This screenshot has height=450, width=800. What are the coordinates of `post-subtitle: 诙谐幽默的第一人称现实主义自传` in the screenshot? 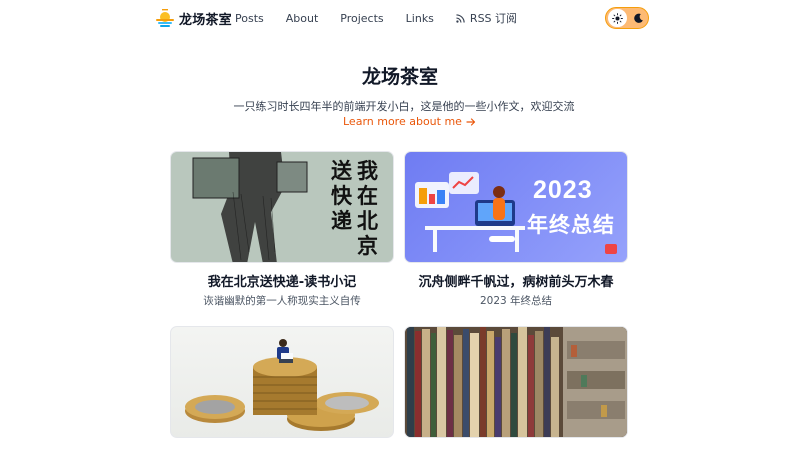 It's located at (282, 301).